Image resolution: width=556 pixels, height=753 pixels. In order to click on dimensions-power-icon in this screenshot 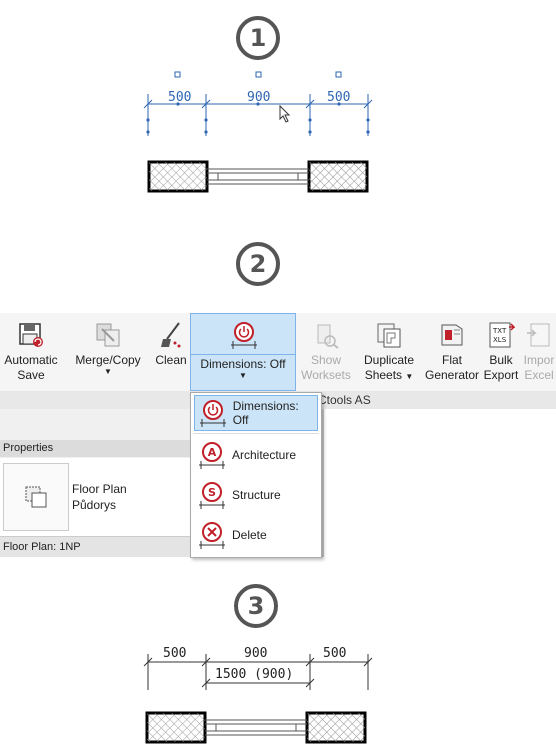, I will do `click(243, 336)`.